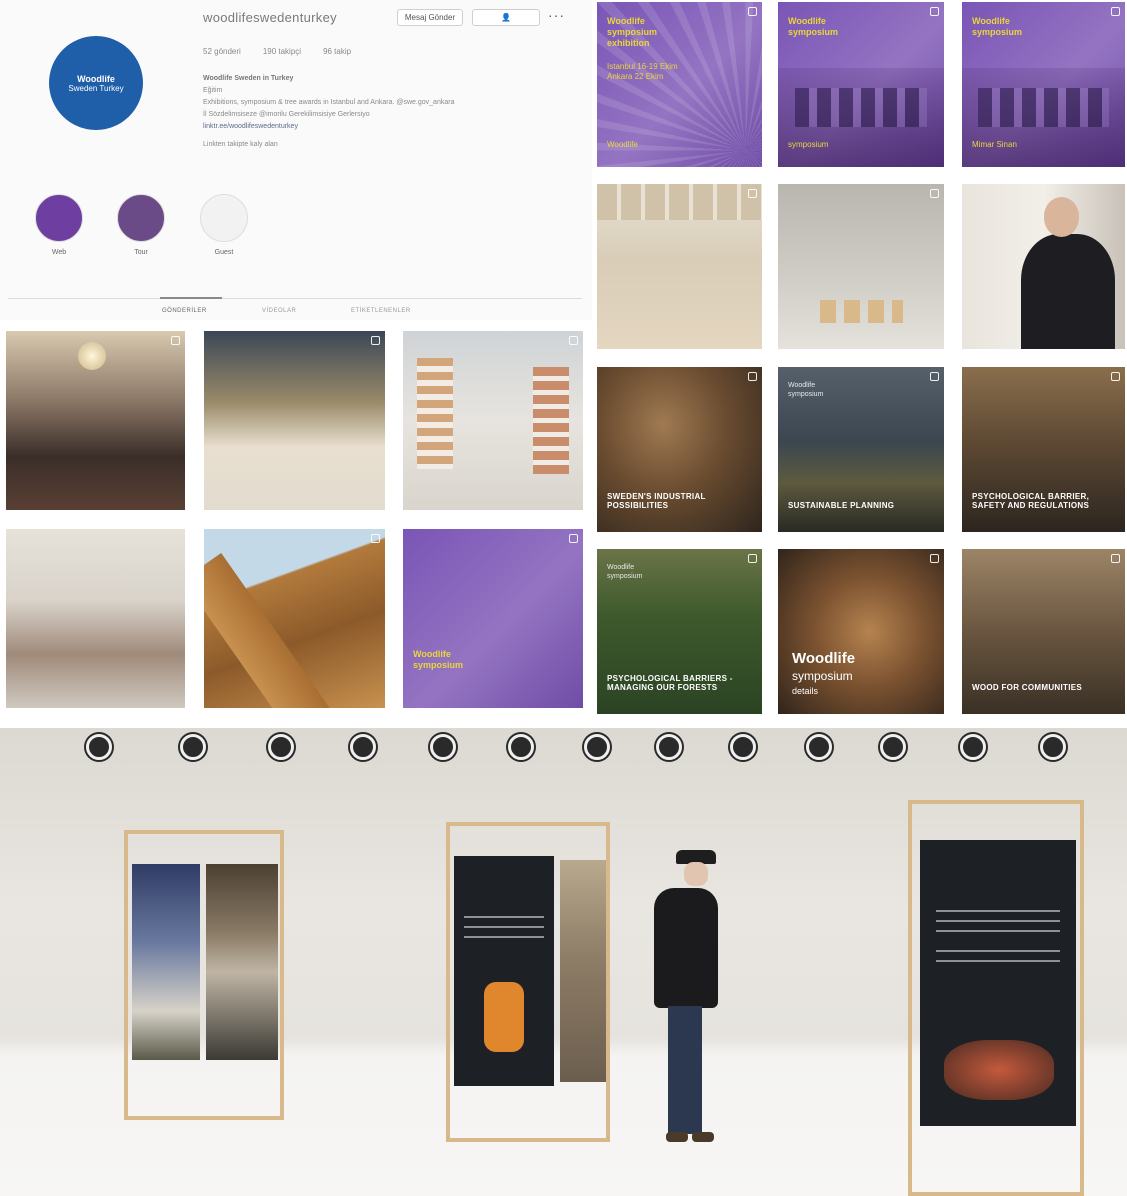  Describe the element at coordinates (506, 17) in the screenshot. I see `follow-button: 👤` at that location.